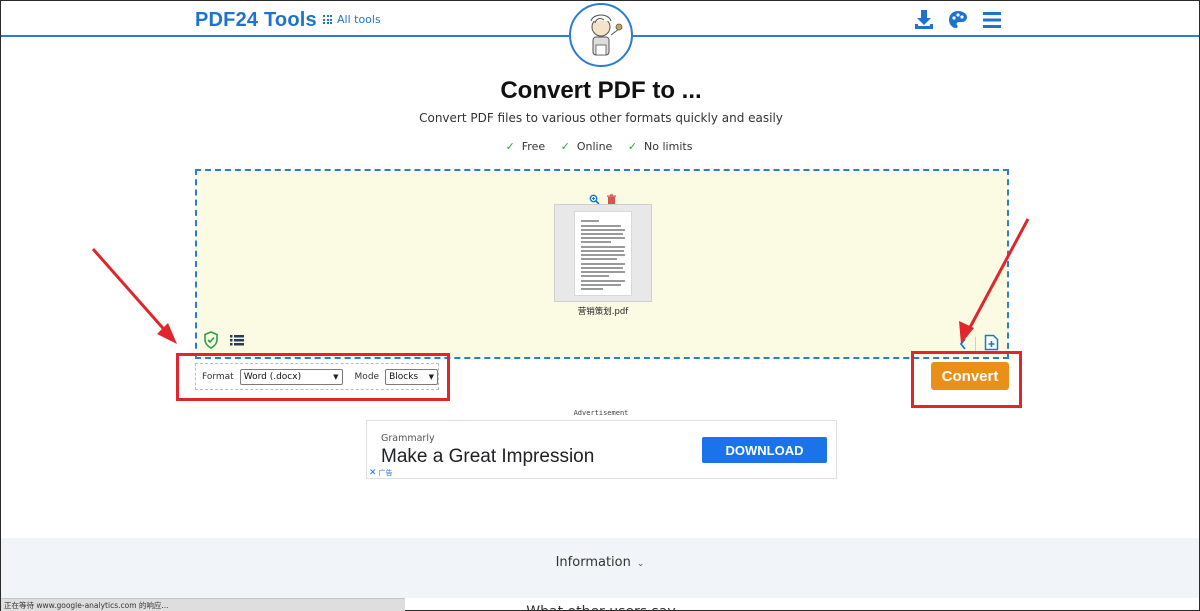 Image resolution: width=1200 pixels, height=611 pixels. What do you see at coordinates (237, 340) in the screenshot?
I see `list-icon` at bounding box center [237, 340].